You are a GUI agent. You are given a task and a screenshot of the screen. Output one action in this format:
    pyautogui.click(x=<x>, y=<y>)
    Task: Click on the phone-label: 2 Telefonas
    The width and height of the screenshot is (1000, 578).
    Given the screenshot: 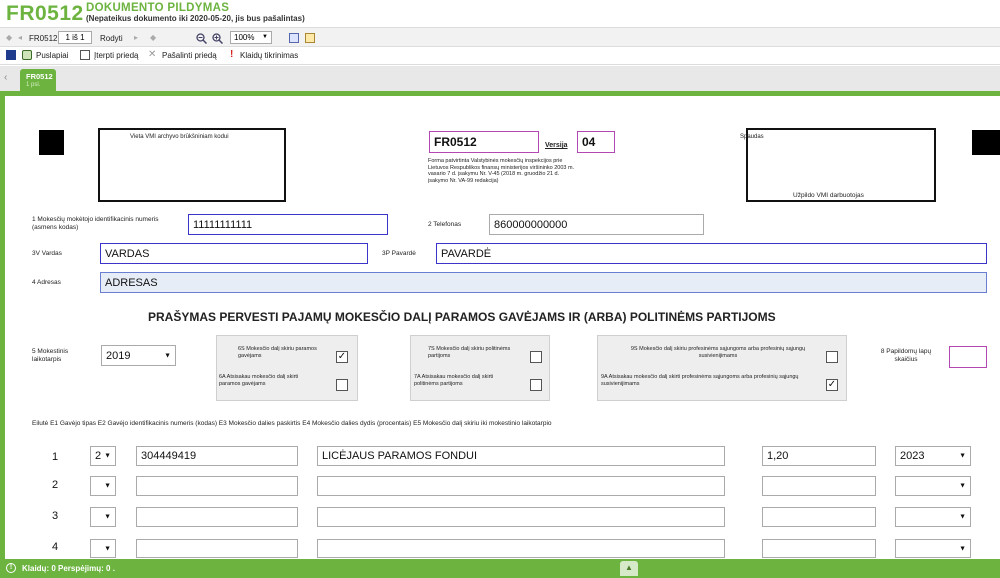 What is the action you would take?
    pyautogui.click(x=445, y=224)
    